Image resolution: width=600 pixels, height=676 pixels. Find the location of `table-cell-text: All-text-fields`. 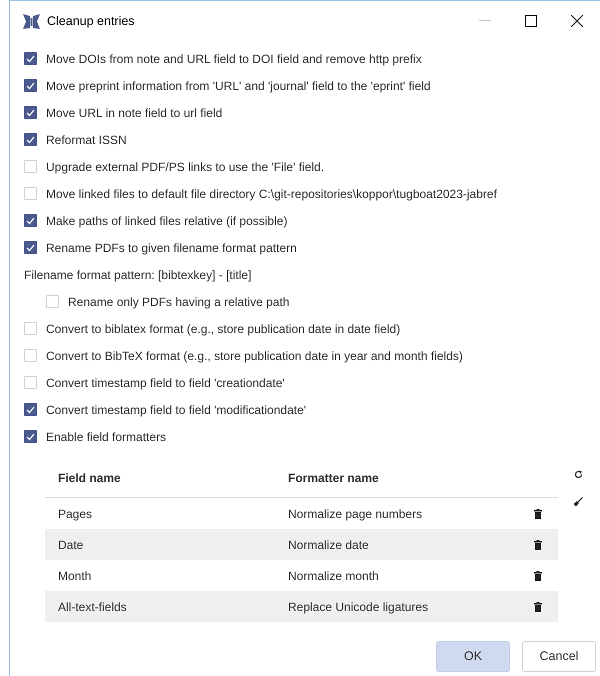

table-cell-text: All-text-fields is located at coordinates (92, 607).